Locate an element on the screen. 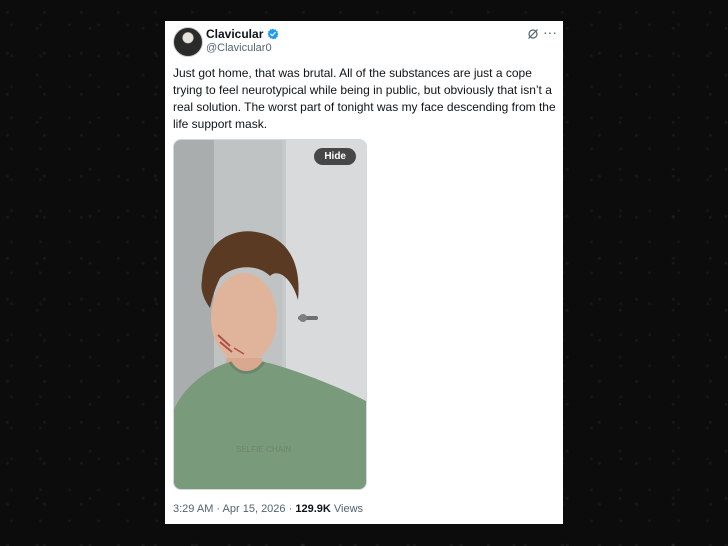 The height and width of the screenshot is (546, 728). grok-icon is located at coordinates (533, 34).